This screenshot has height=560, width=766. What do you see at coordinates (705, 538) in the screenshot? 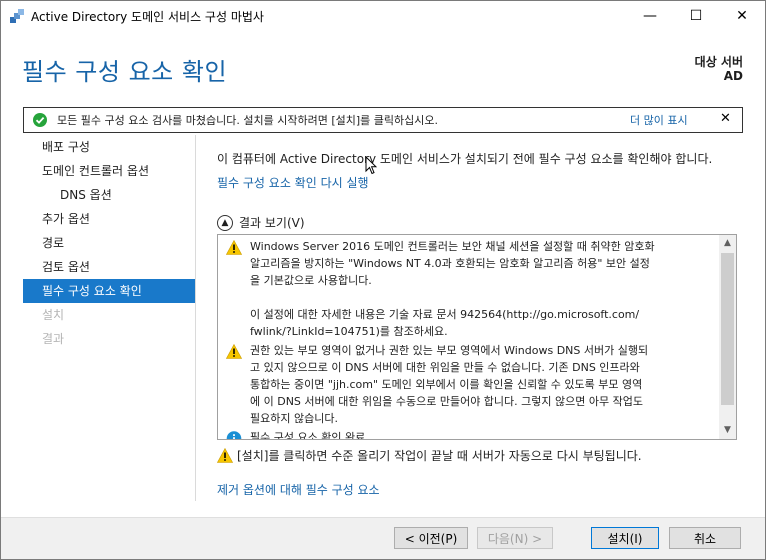
I see `cancel-button: 취소` at bounding box center [705, 538].